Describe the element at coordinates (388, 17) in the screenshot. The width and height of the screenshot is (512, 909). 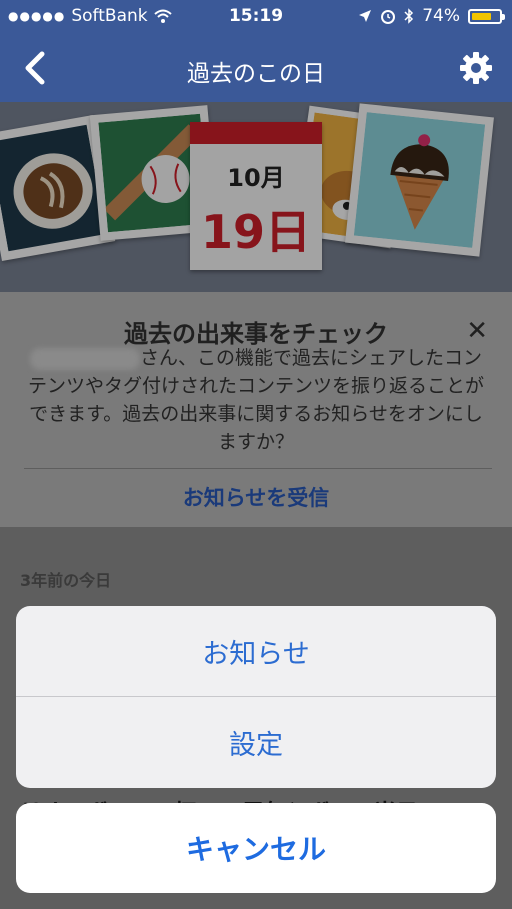
I see `alarm-icon` at that location.